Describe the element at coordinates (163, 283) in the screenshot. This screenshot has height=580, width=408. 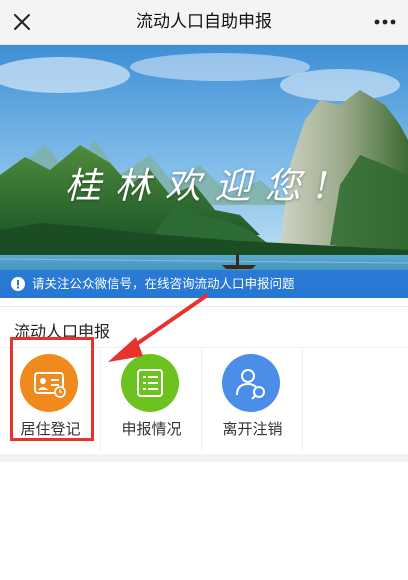
I see `notice-text: 请关注公众微信号，在线咨询流动人口申报问题` at that location.